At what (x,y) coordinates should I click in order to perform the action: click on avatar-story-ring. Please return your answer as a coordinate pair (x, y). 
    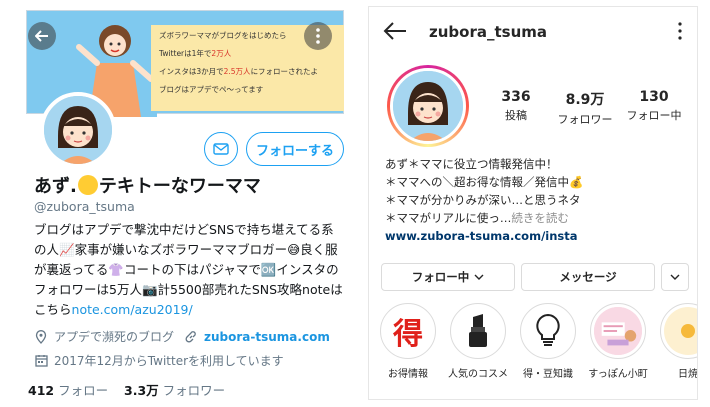
    Looking at the image, I should click on (428, 106).